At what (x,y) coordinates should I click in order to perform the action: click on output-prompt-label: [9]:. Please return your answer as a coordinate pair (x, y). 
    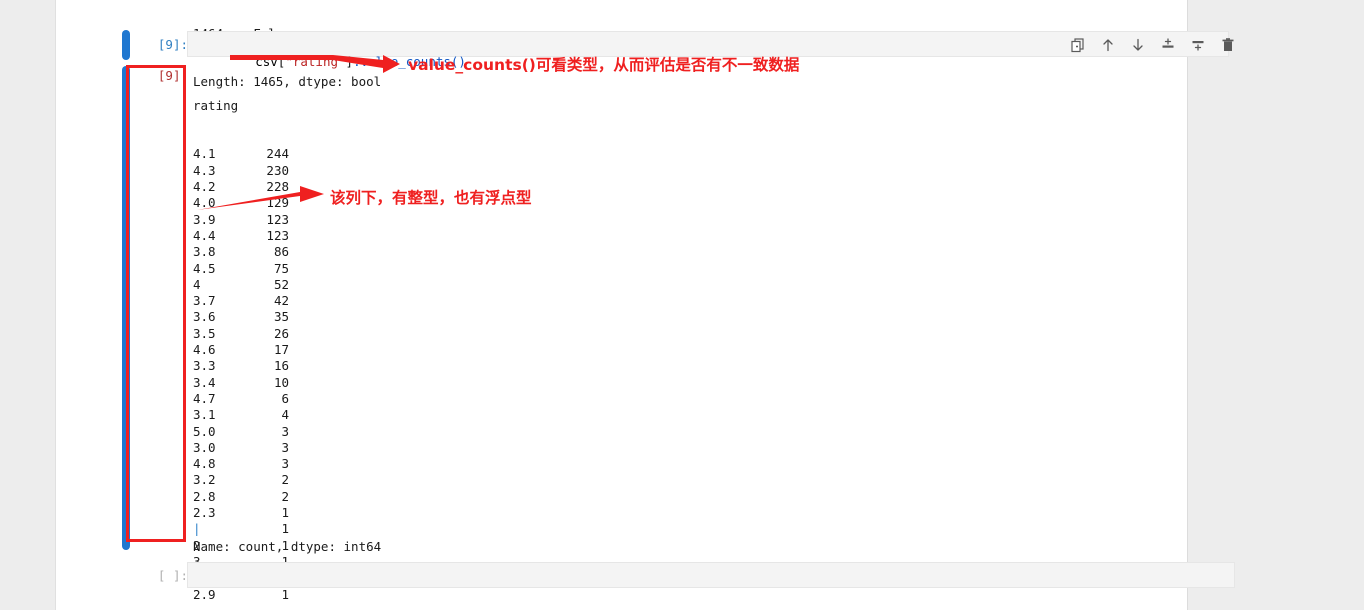
    Looking at the image, I should click on (172, 75).